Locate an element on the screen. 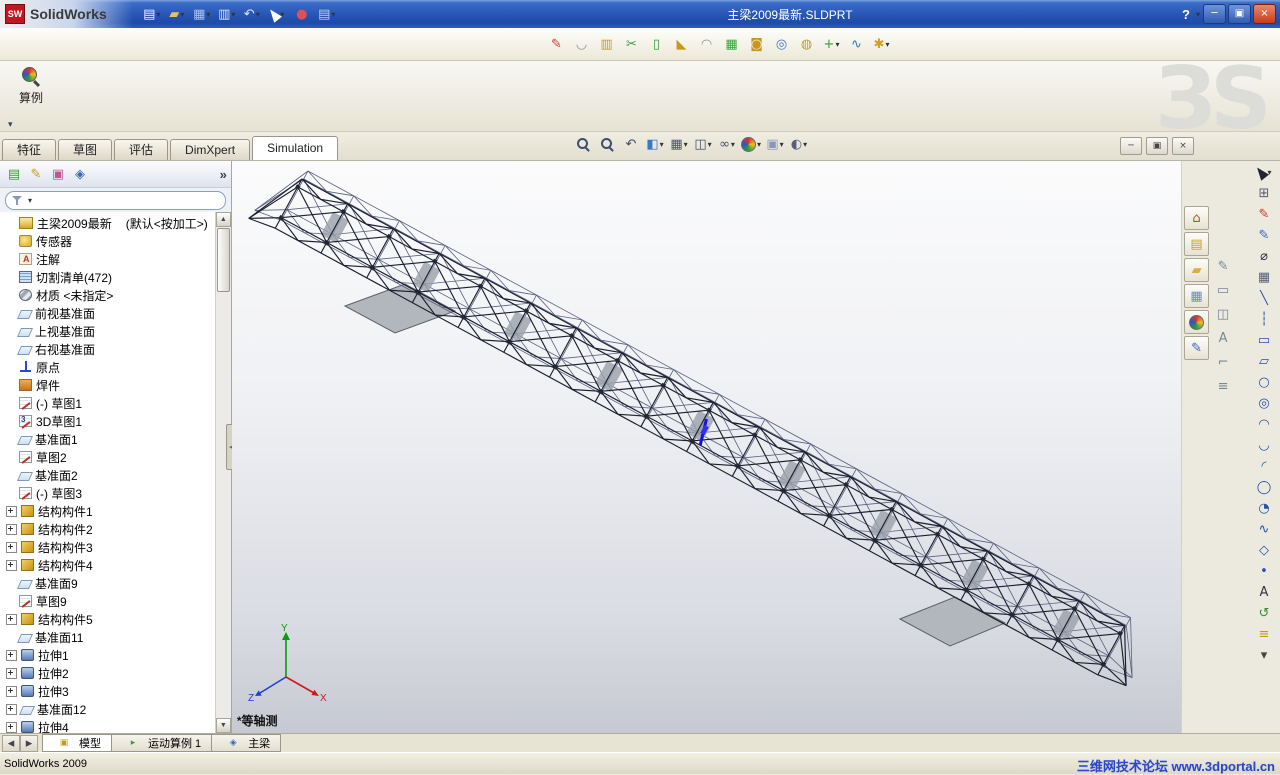 This screenshot has height=775, width=1280. tree-item: 前视基准面 is located at coordinates (108, 313).